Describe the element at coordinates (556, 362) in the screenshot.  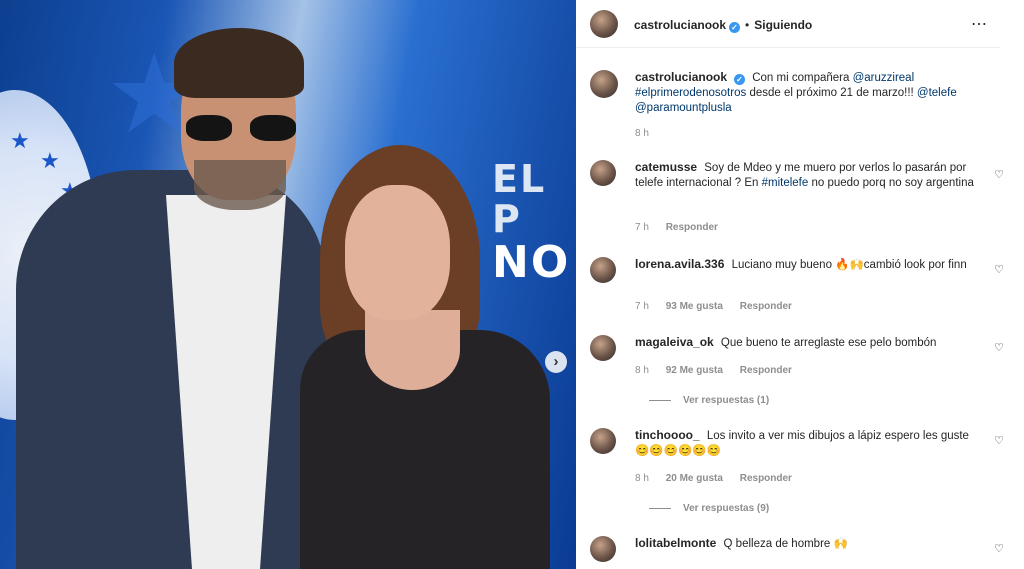
I see `next-photo-button: ›` at that location.